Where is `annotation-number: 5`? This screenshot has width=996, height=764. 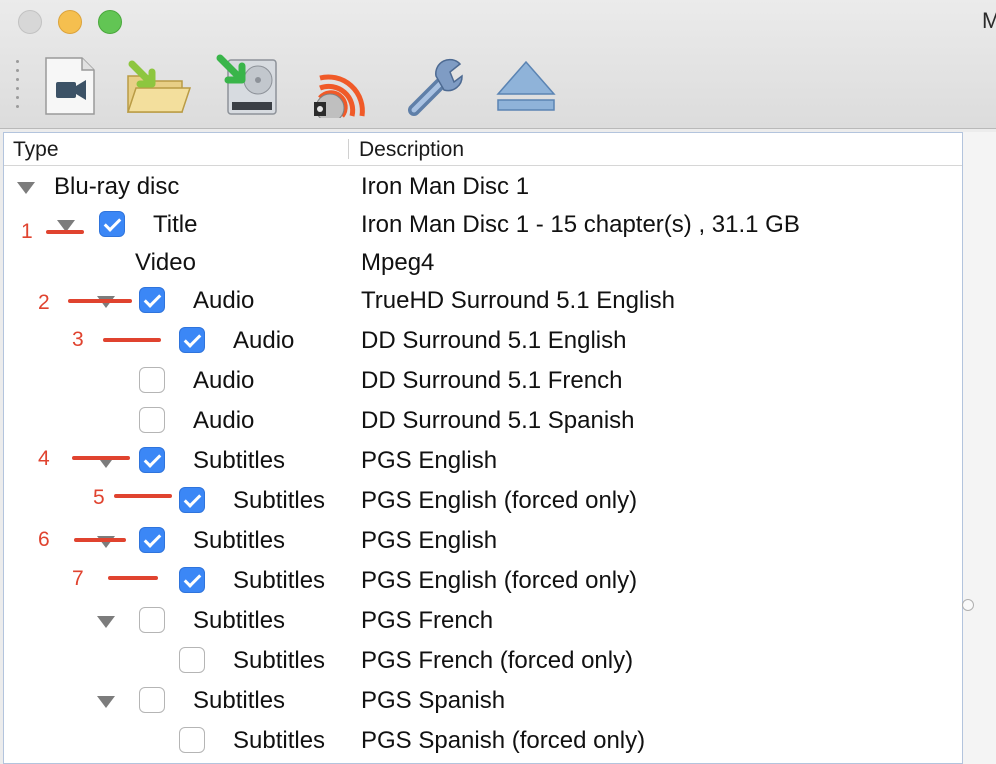
annotation-number: 5 is located at coordinates (99, 497).